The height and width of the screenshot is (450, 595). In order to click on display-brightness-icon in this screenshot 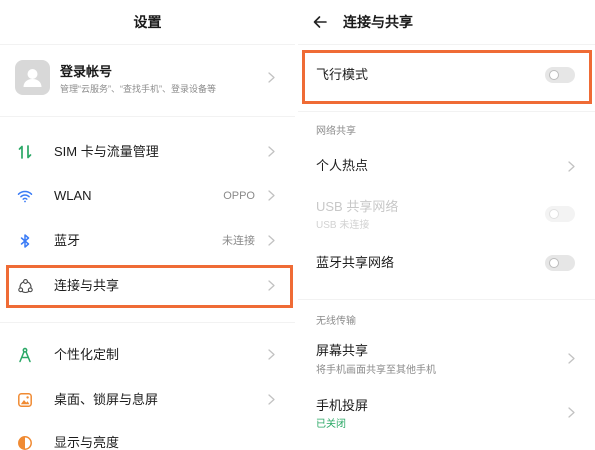, I will do `click(25, 442)`.